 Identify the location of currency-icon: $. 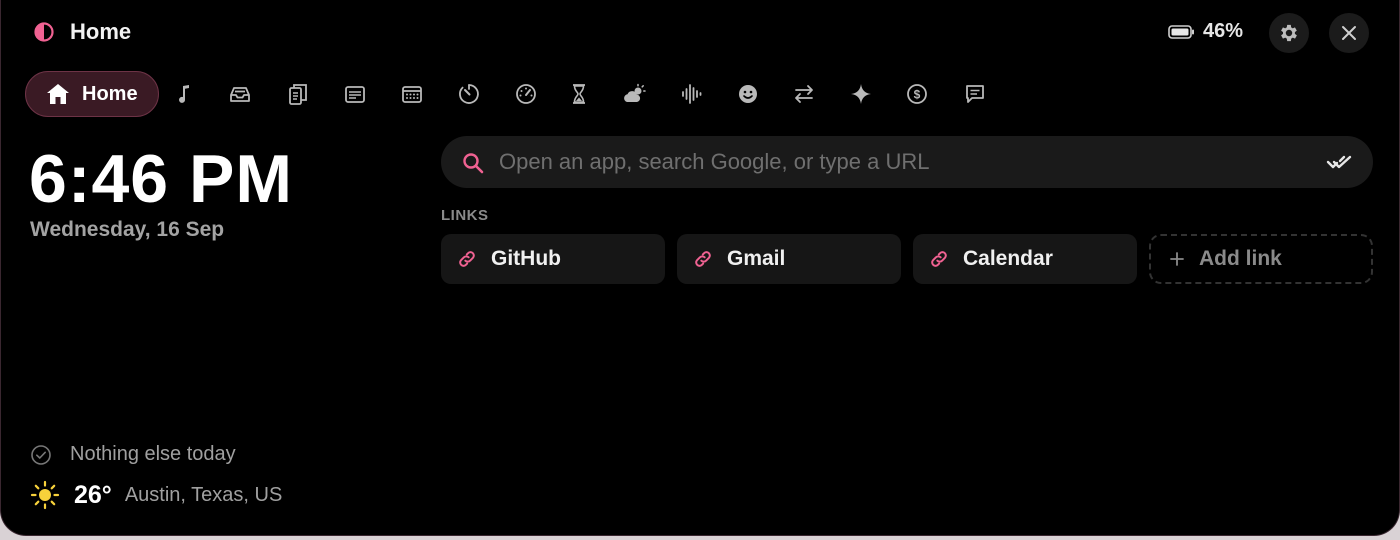
(917, 94).